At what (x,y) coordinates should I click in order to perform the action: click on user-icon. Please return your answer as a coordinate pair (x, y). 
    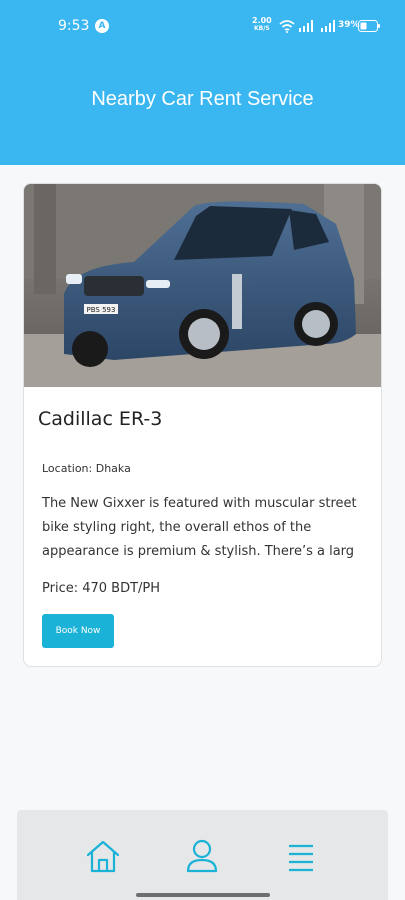
    Looking at the image, I should click on (202, 856).